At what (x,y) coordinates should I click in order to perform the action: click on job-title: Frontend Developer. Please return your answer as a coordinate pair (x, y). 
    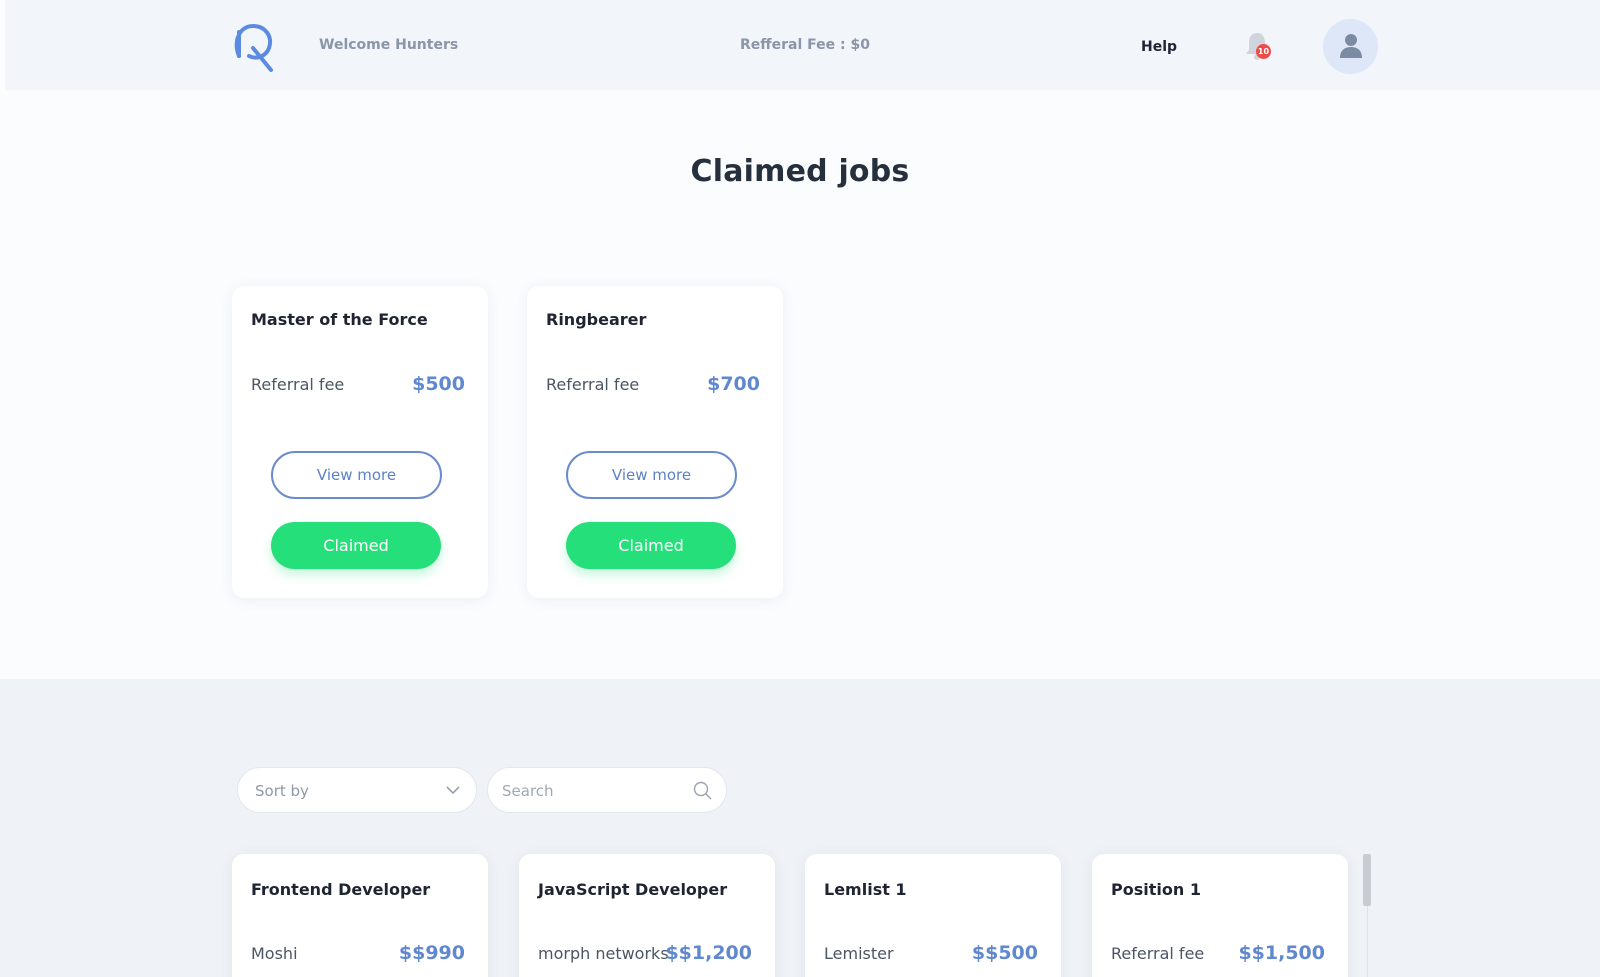
    Looking at the image, I should click on (341, 889).